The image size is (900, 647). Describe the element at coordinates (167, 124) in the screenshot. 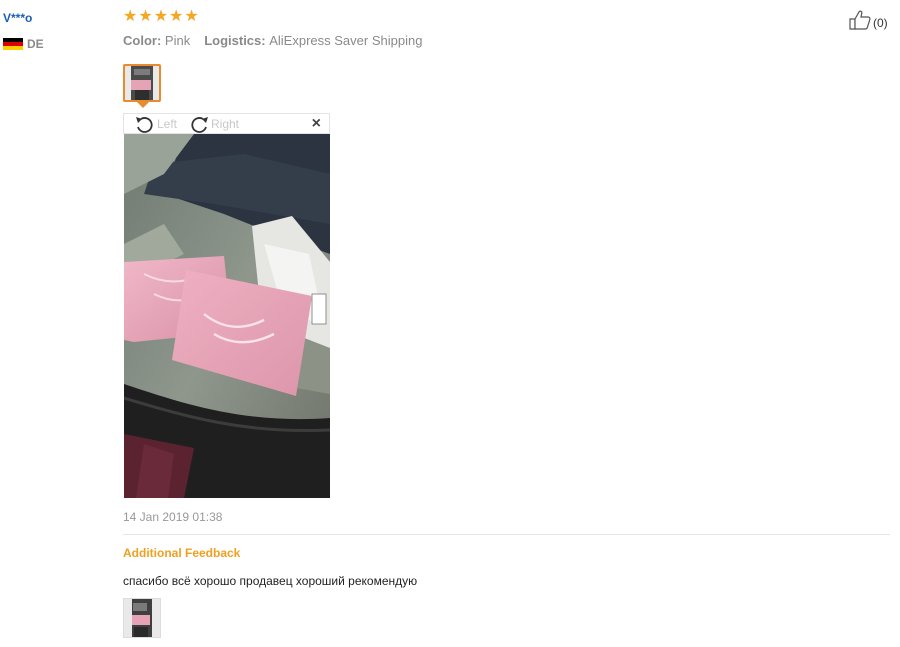

I see `rotate-left-label: Left` at that location.